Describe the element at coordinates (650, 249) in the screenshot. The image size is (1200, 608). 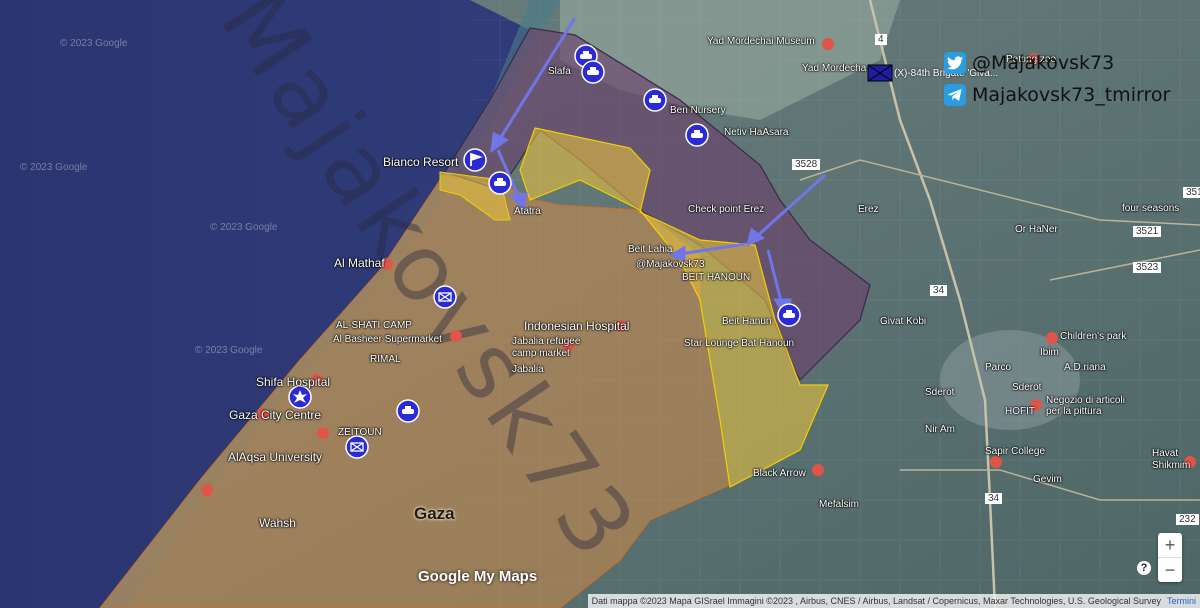
I see `place-label: Beit Lahia` at that location.